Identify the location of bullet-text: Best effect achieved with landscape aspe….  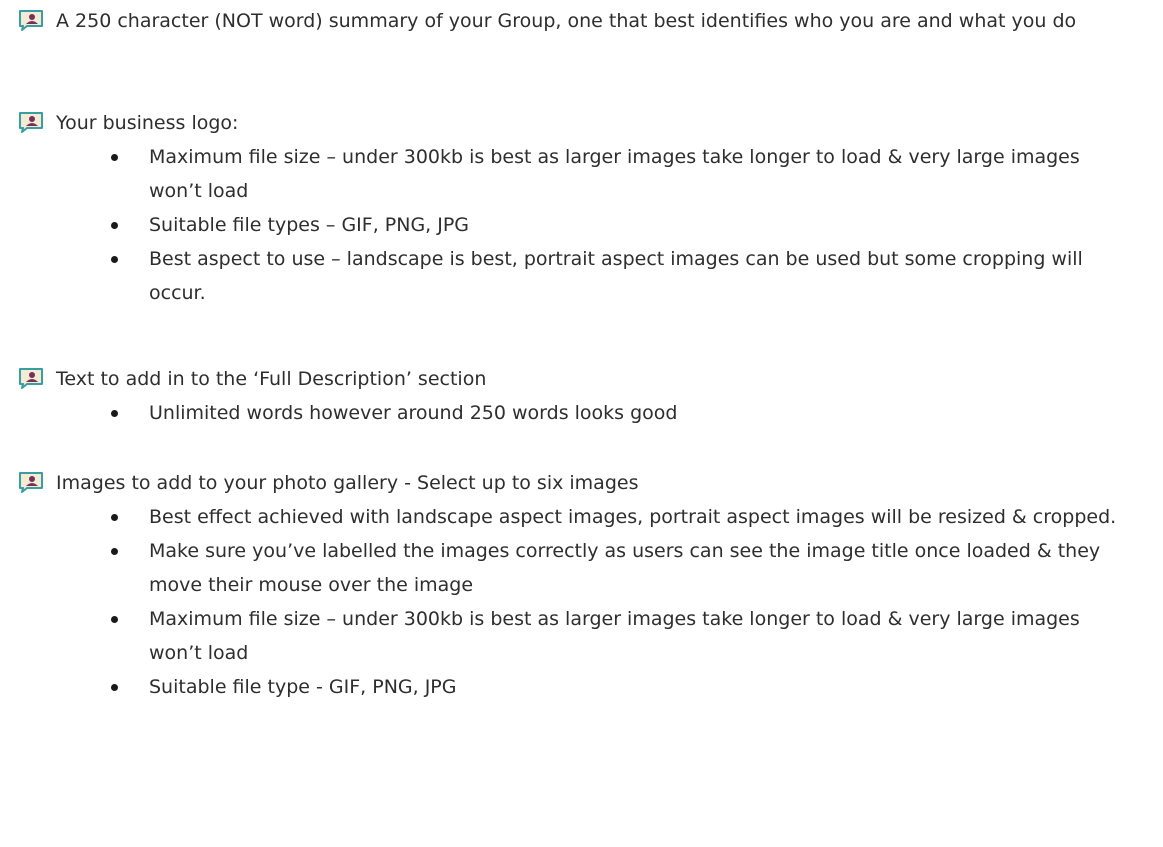
(633, 517).